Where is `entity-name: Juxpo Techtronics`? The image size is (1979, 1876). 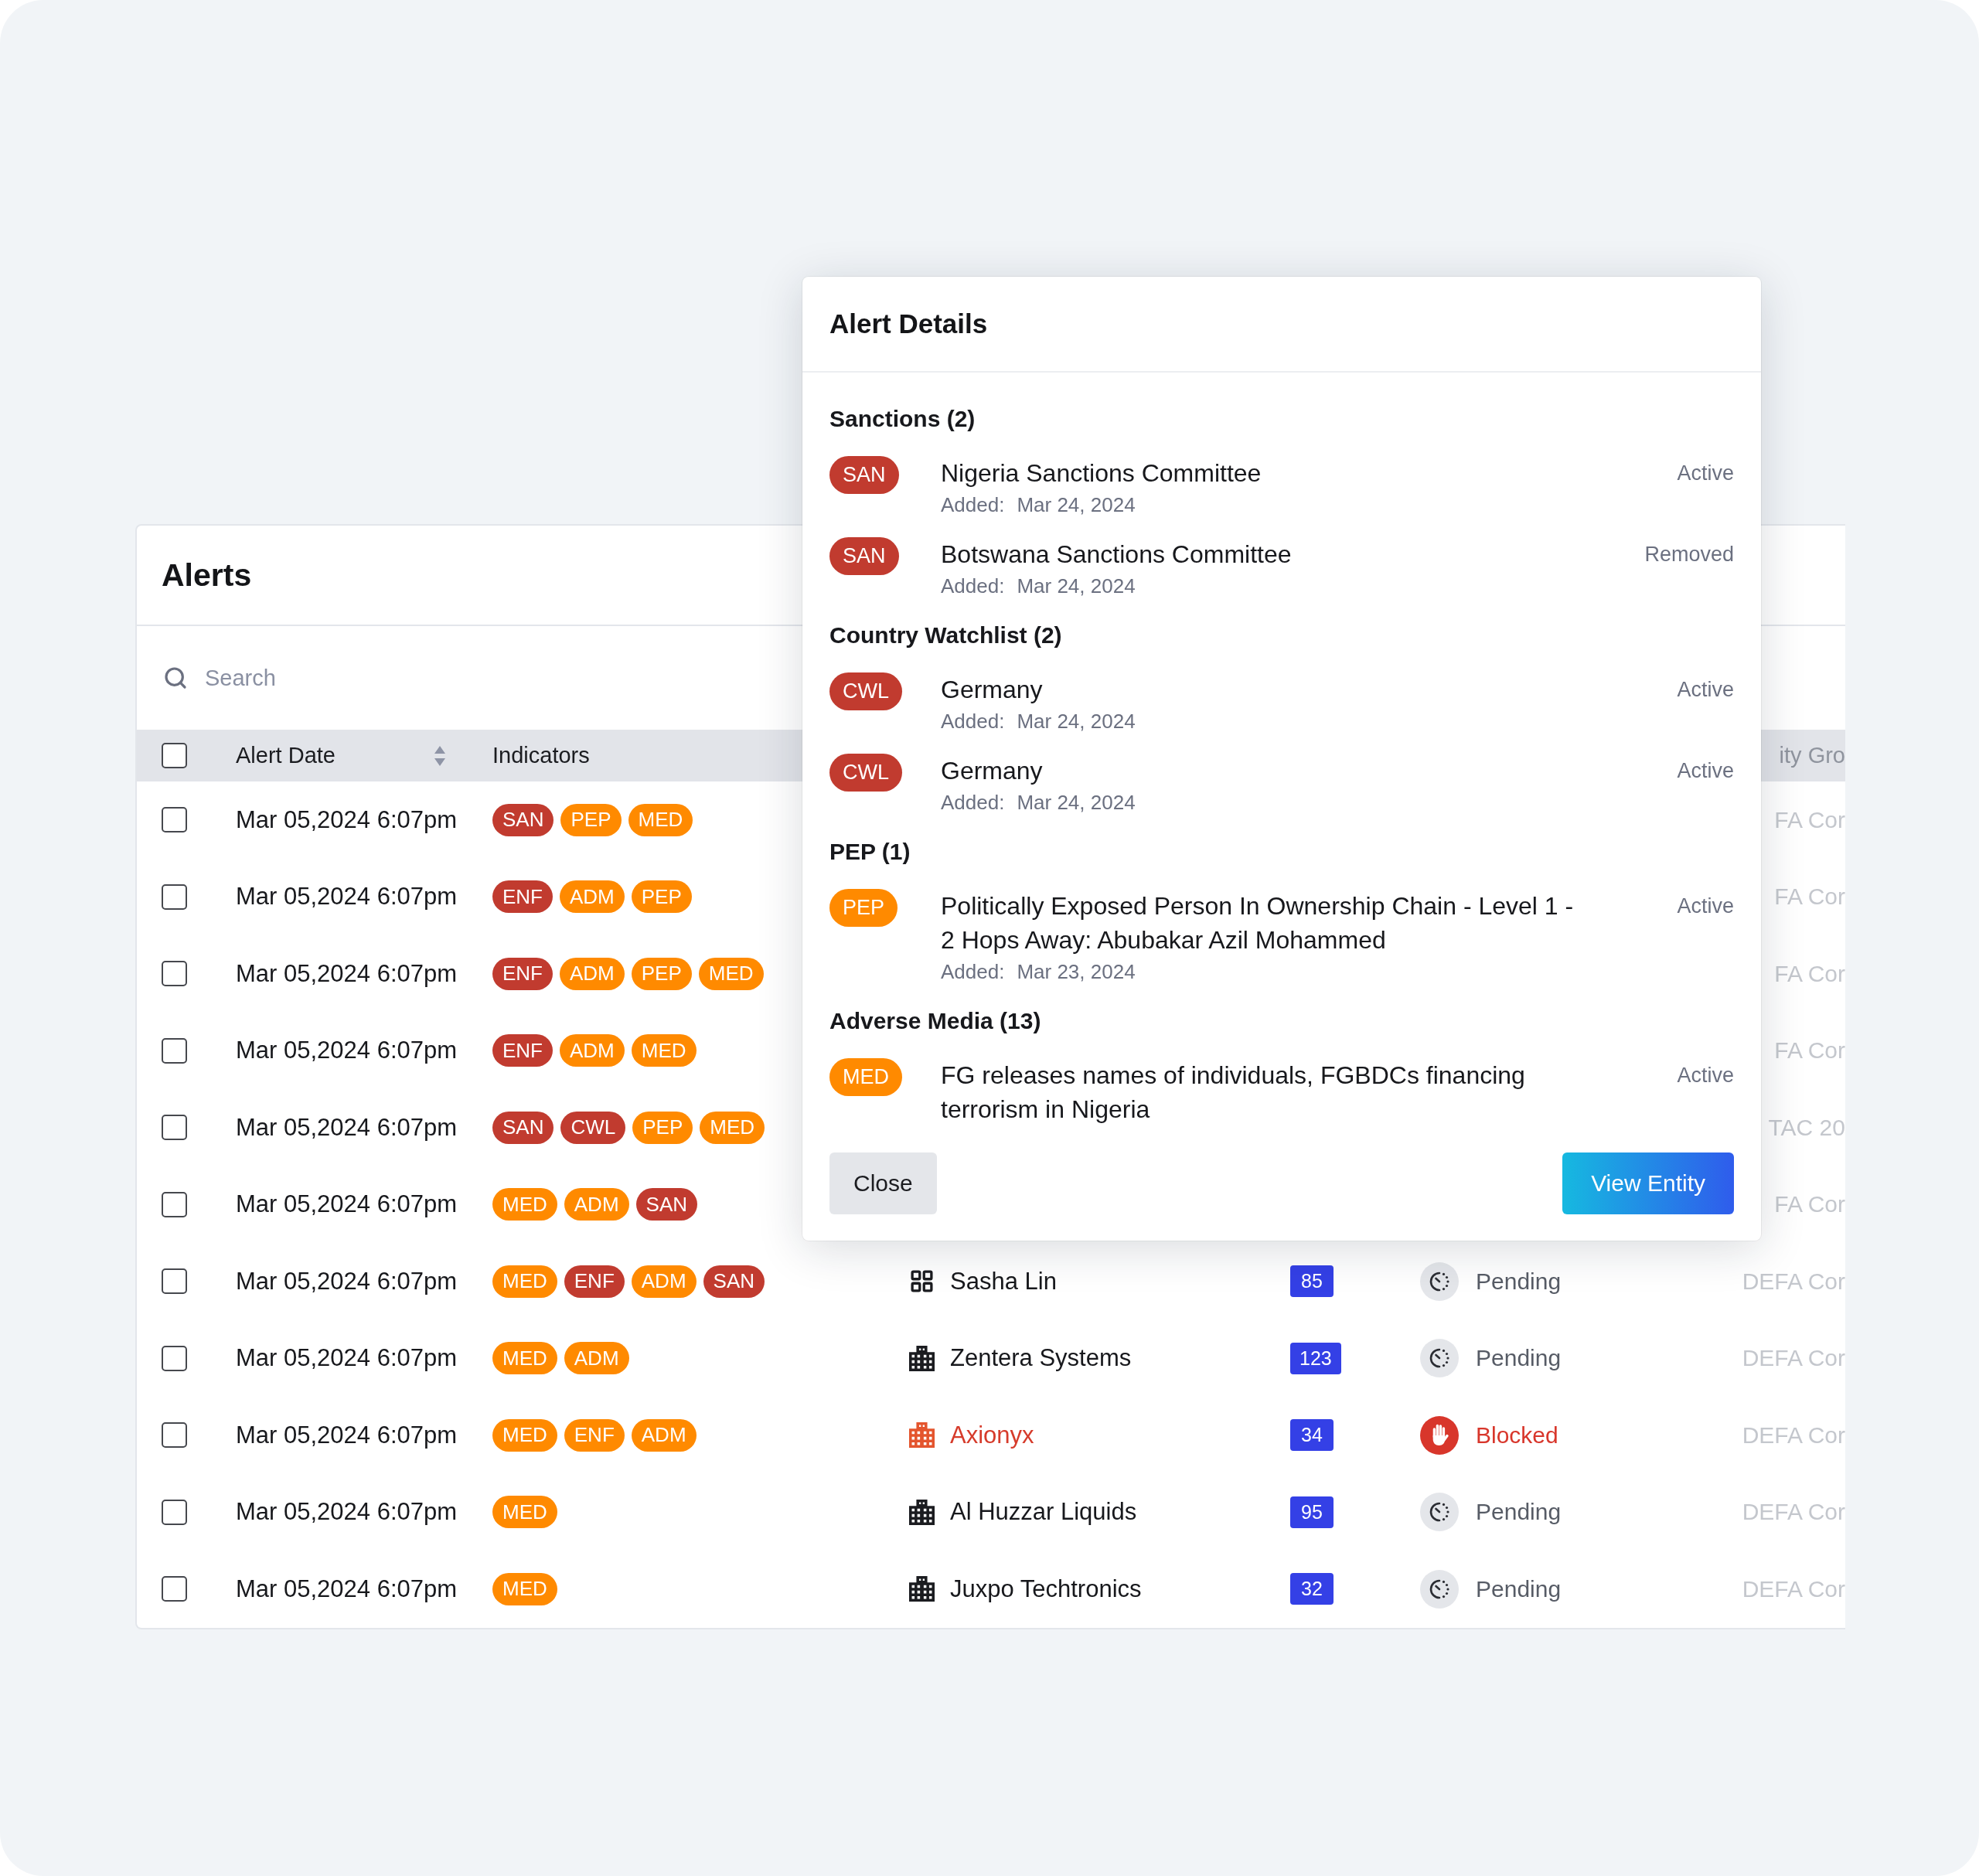
entity-name: Juxpo Techtronics is located at coordinates (1046, 1589).